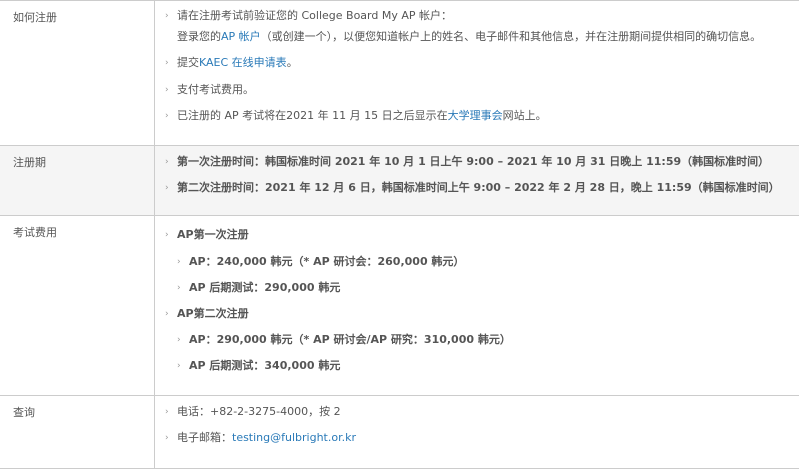  Describe the element at coordinates (243, 62) in the screenshot. I see `kaec-application-link: KAEC 在线申请表` at that location.